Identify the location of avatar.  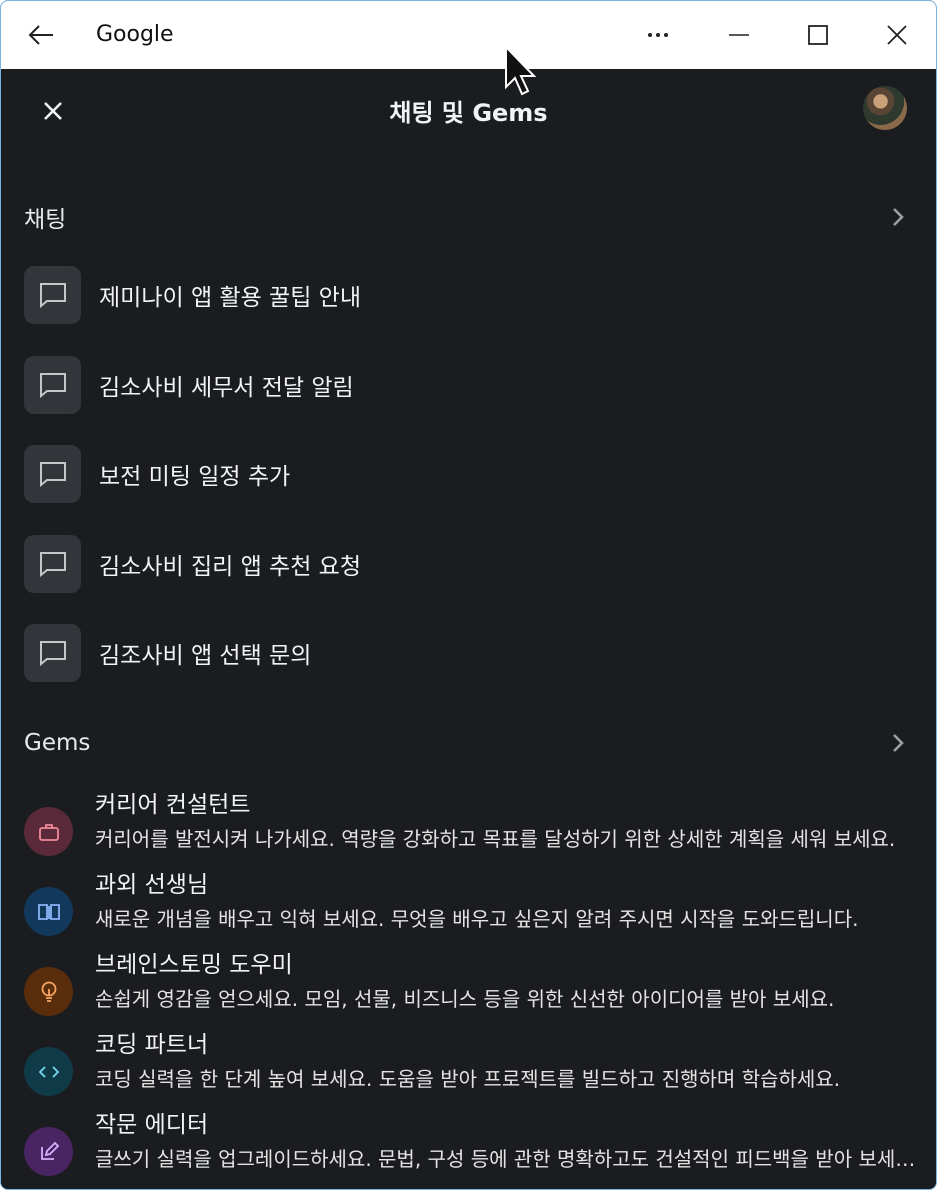
(885, 108).